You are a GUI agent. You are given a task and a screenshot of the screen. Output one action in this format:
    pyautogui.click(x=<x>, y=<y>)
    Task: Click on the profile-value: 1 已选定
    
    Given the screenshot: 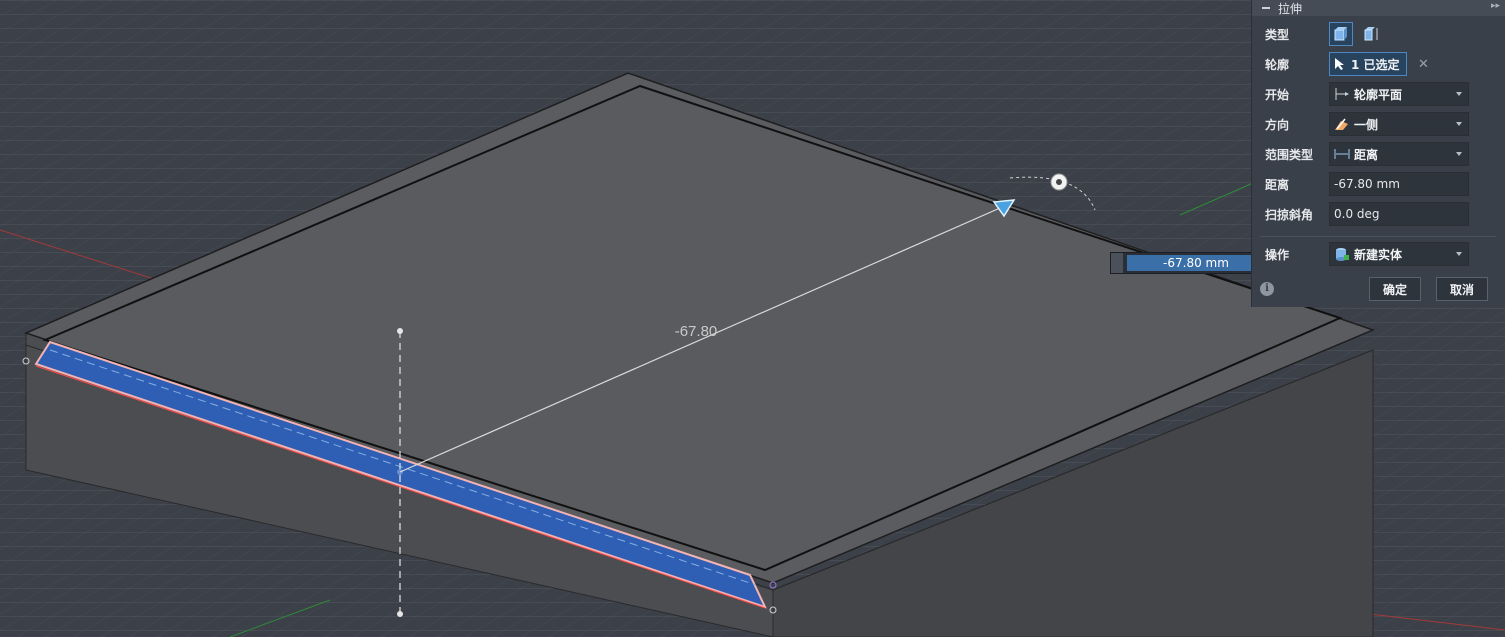 What is the action you would take?
    pyautogui.click(x=1375, y=64)
    